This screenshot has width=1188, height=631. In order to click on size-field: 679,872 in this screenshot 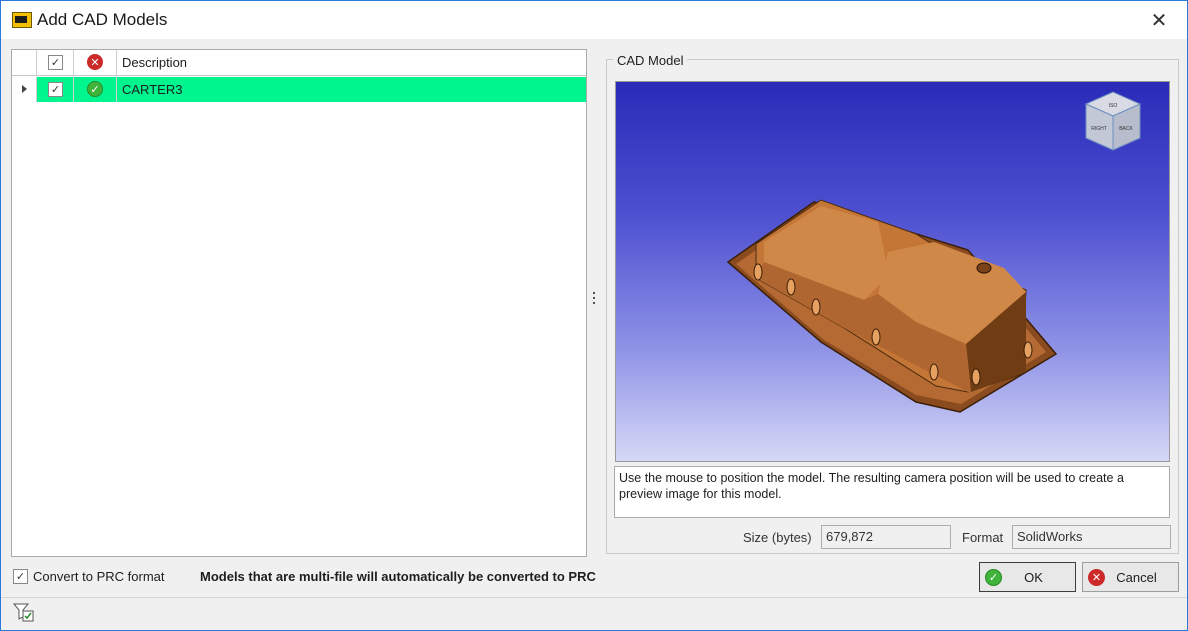, I will do `click(886, 537)`.